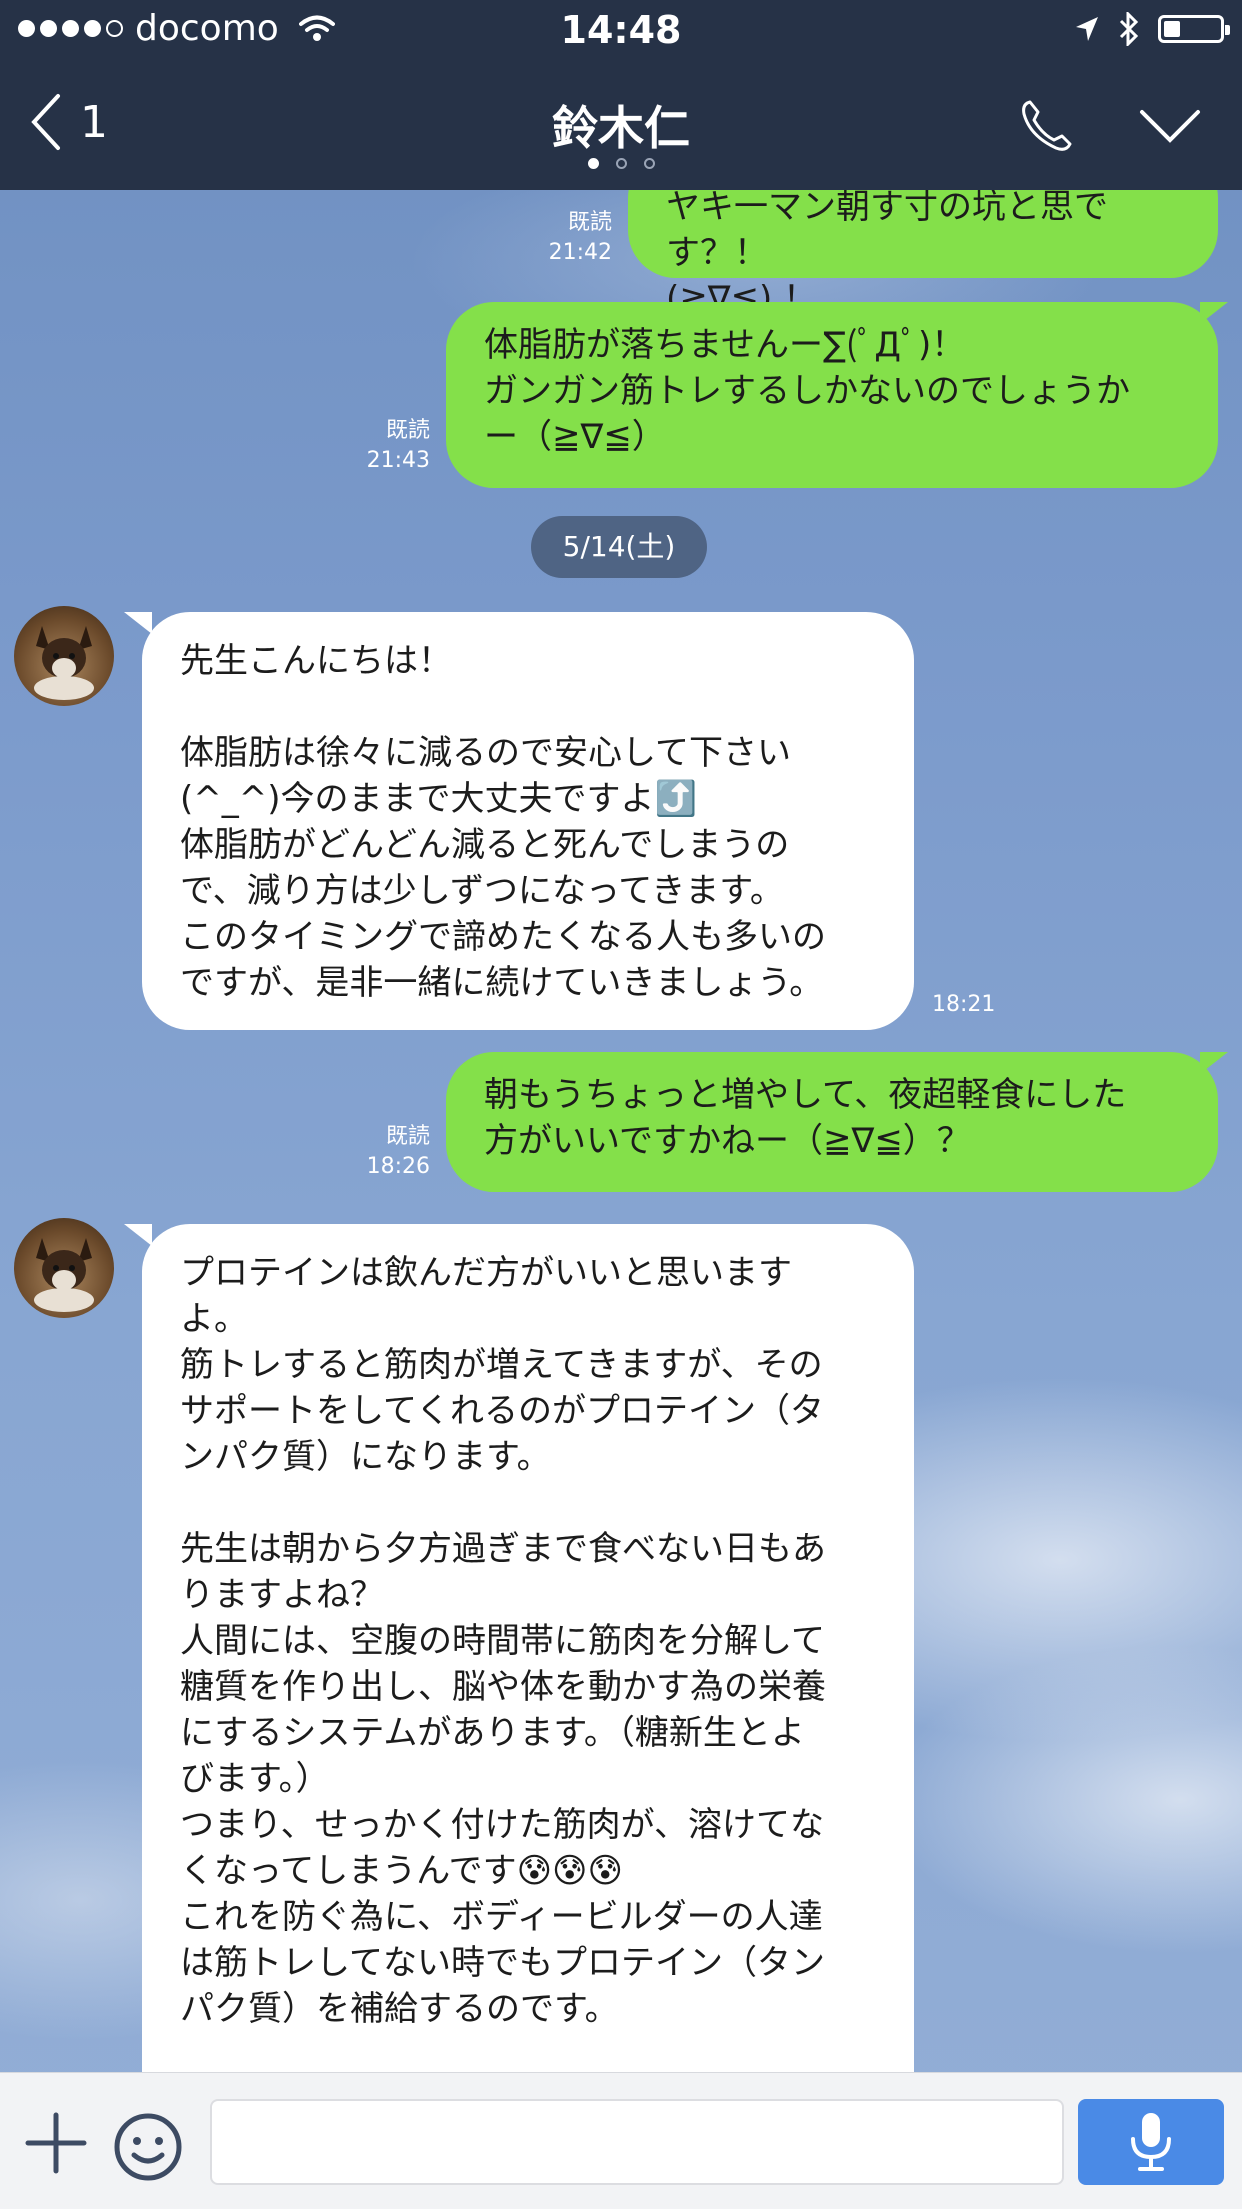 This screenshot has height=2209, width=1242. What do you see at coordinates (1152, 29) in the screenshot?
I see `status-icons` at bounding box center [1152, 29].